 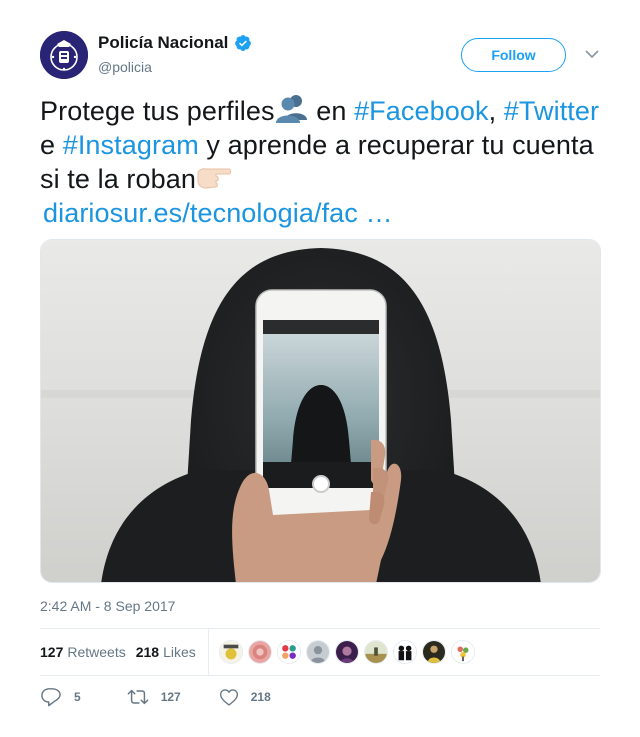 I want to click on stats-bottom-divider, so click(x=320, y=675).